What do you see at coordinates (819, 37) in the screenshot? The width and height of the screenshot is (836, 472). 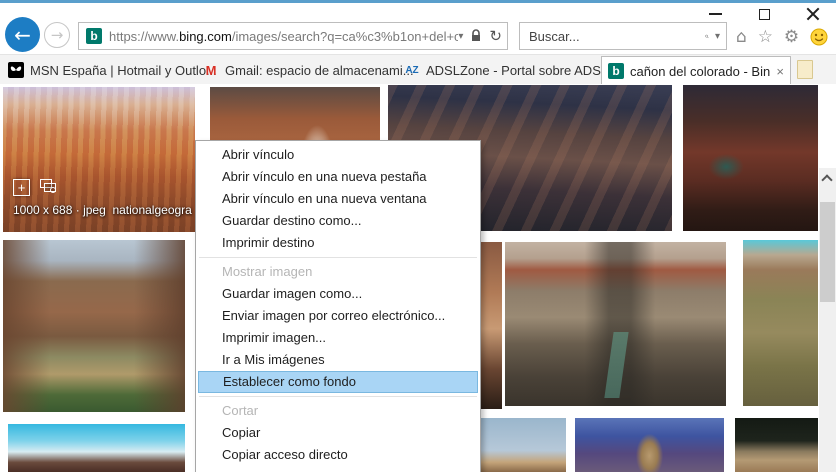 I see `feedback-smiley-icon` at bounding box center [819, 37].